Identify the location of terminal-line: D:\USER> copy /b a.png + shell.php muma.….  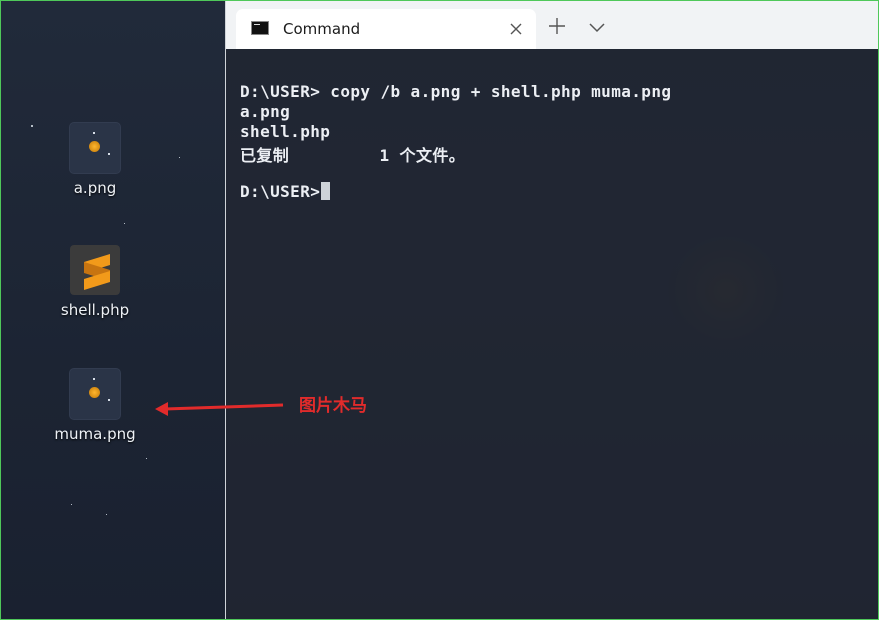
(456, 91).